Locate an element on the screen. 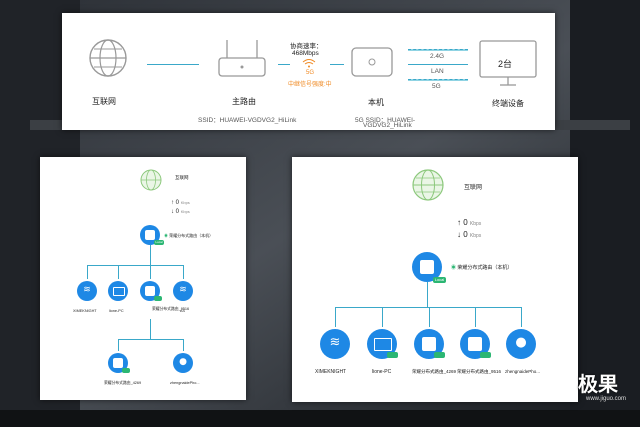  local-ssid-line2: VGDVG2_HiLink is located at coordinates (387, 125).